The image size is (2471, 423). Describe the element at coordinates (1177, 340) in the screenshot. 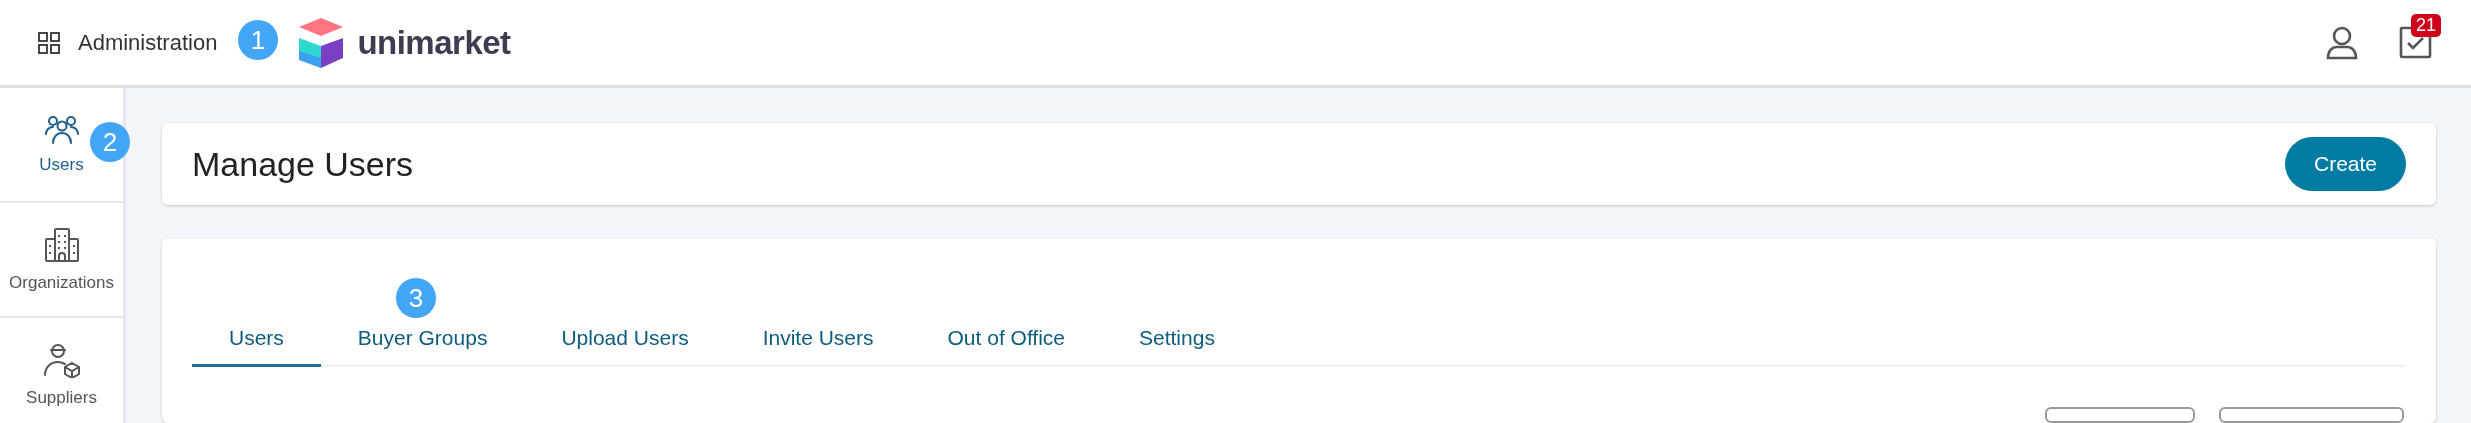

I see `tab: Settings` at that location.